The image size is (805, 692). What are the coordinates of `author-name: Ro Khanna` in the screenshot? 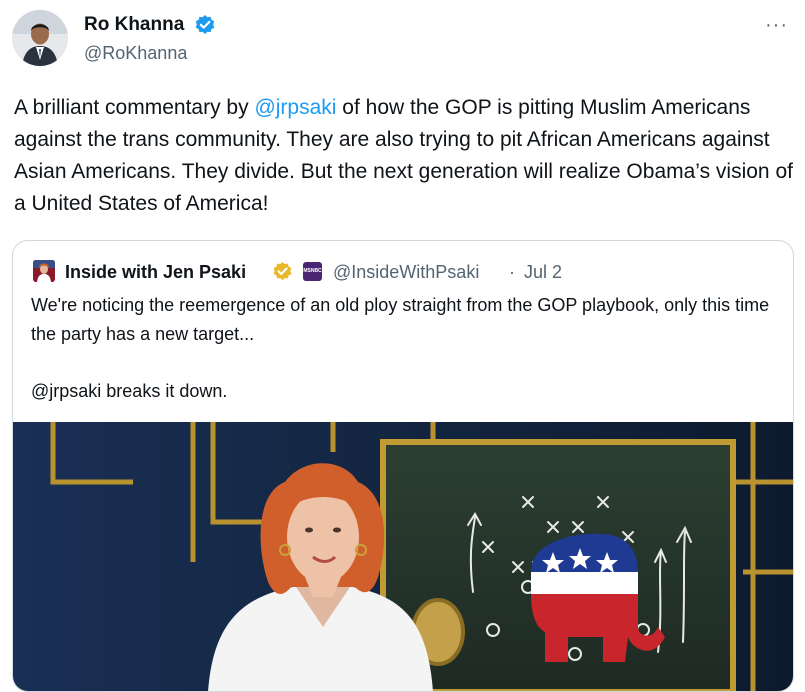 It's located at (134, 25).